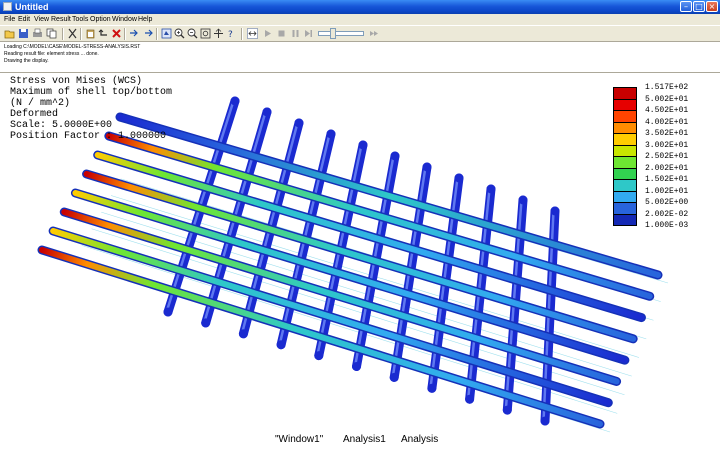 Image resolution: width=720 pixels, height=450 pixels. What do you see at coordinates (299, 440) in the screenshot?
I see `tab-window1: "Window1"` at bounding box center [299, 440].